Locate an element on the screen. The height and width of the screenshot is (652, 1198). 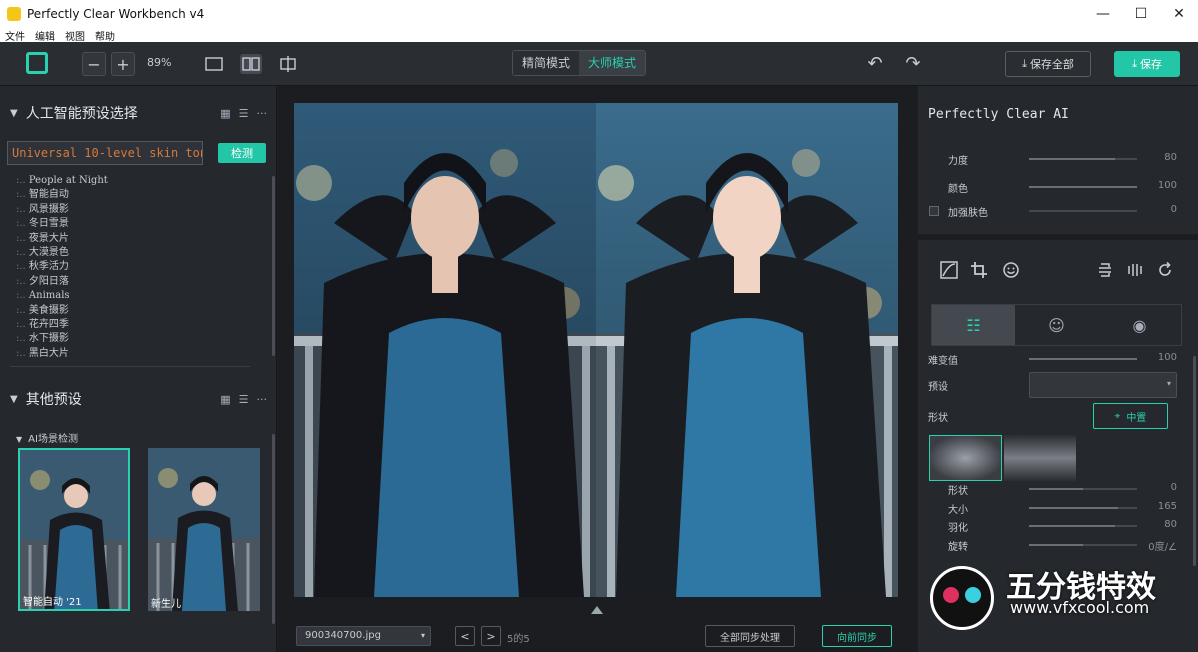
title-bar: Perfectly Clear Workbench v4 — ☐ ✕ is located at coordinates (599, 14).